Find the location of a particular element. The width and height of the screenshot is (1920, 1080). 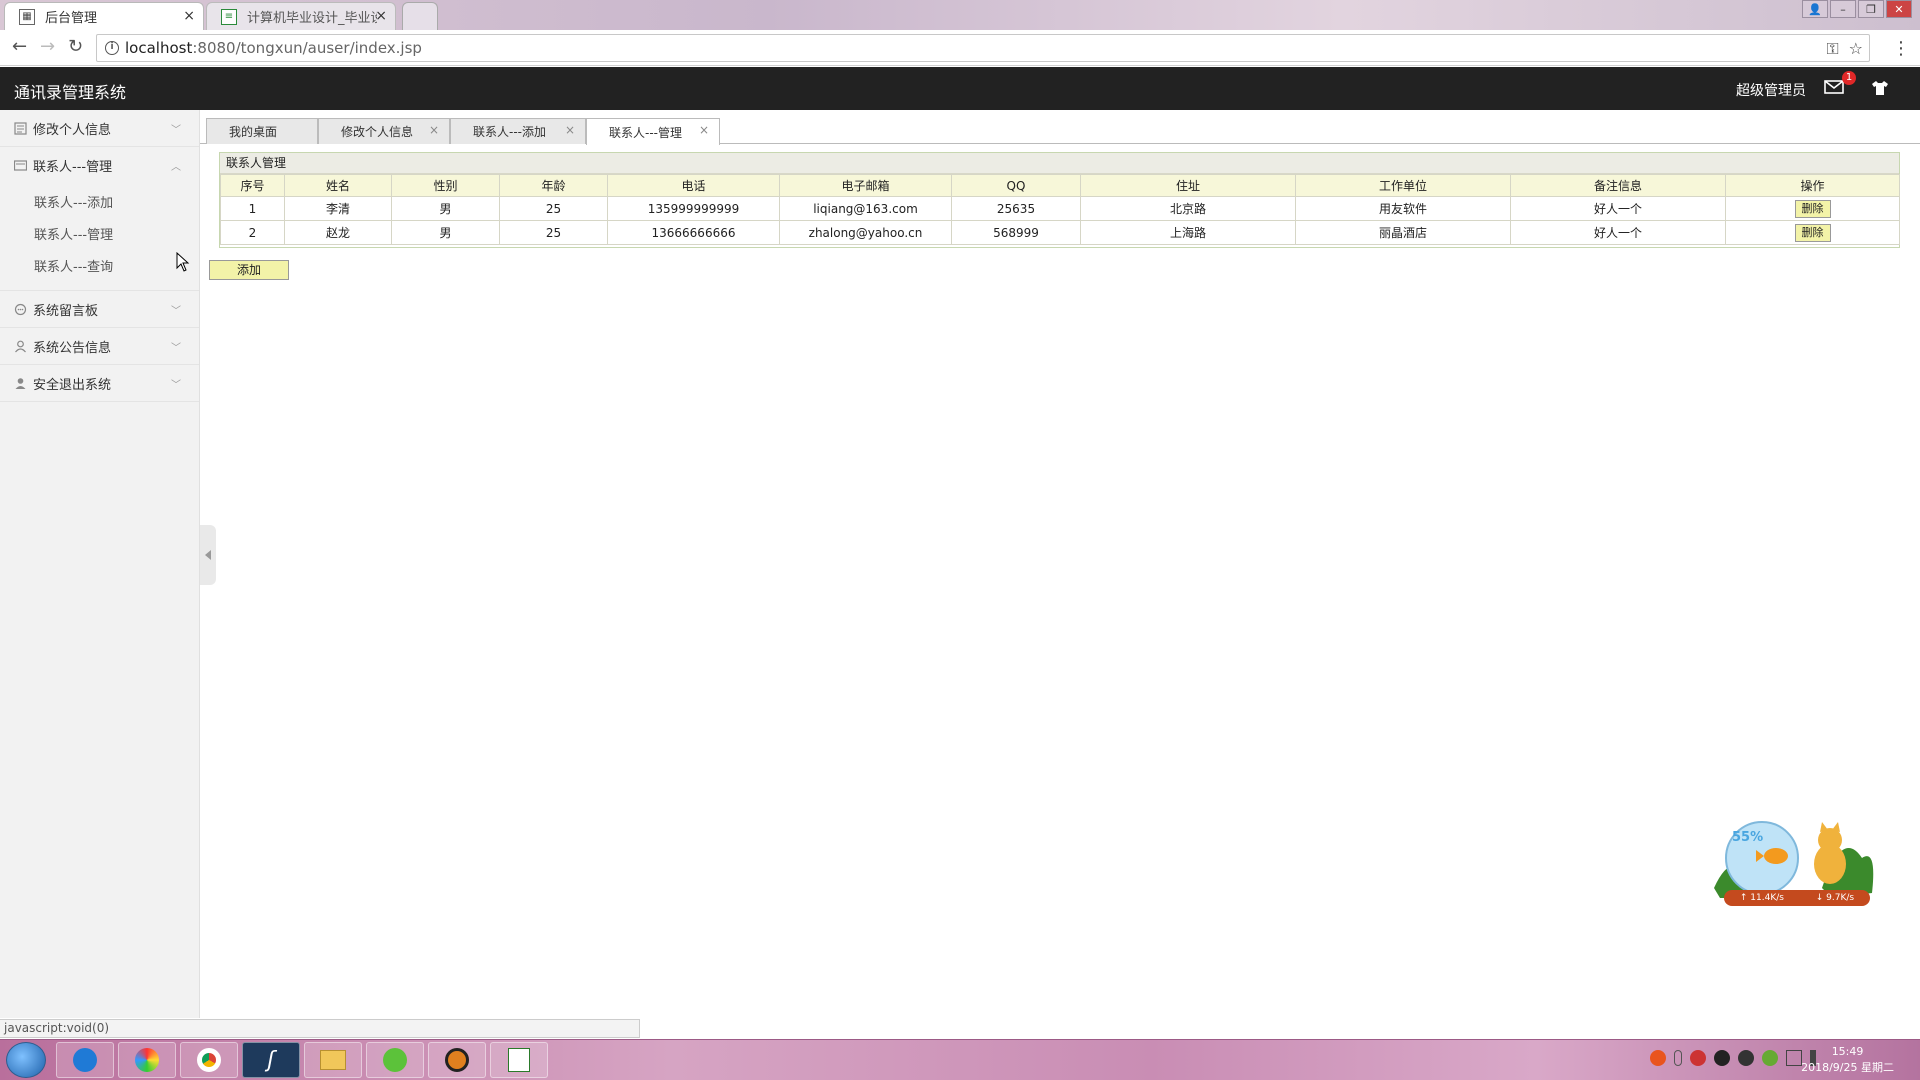

cell-note: 好人一个 is located at coordinates (1618, 232).